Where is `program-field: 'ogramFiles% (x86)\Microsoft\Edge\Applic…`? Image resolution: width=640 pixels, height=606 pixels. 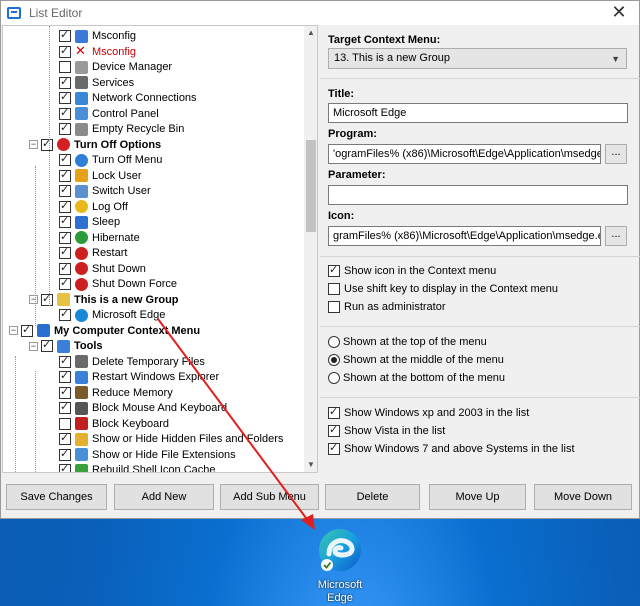
program-field: 'ogramFiles% (x86)\Microsoft\Edge\Applic… is located at coordinates (464, 154).